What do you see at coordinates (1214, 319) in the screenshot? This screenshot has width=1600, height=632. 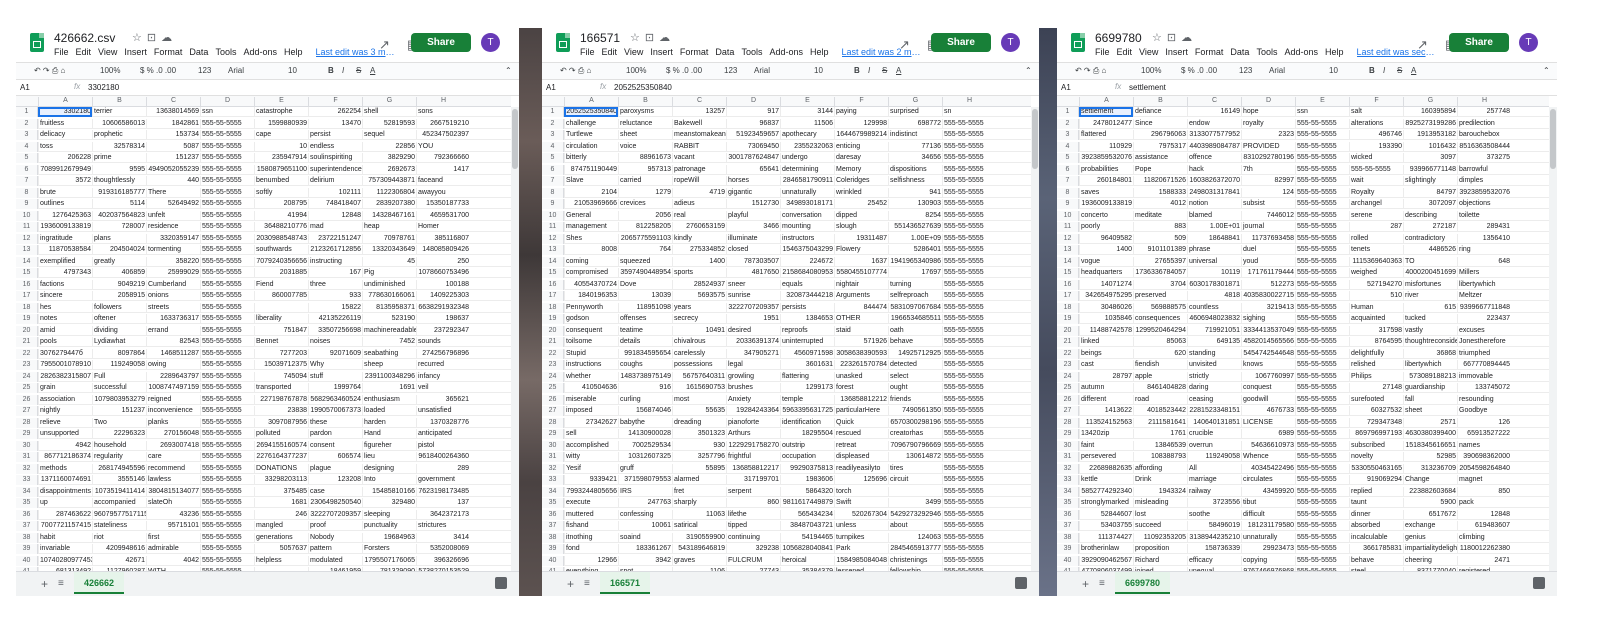 I see `cell: 4606948023832` at bounding box center [1214, 319].